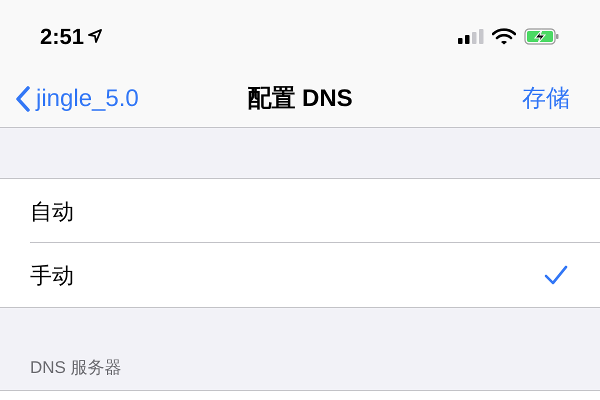  Describe the element at coordinates (95, 36) in the screenshot. I see `location-arrow-icon` at that location.